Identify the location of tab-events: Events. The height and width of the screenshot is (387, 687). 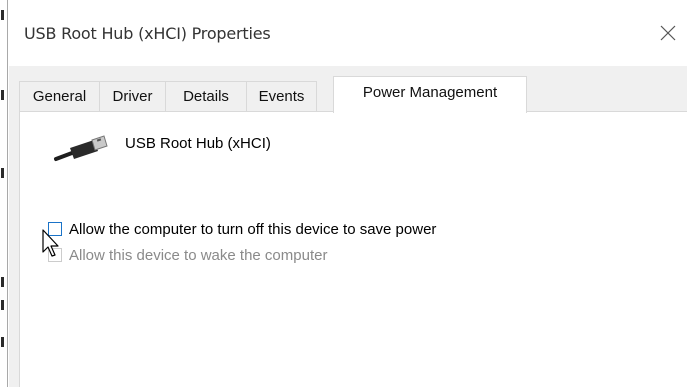
(281, 96).